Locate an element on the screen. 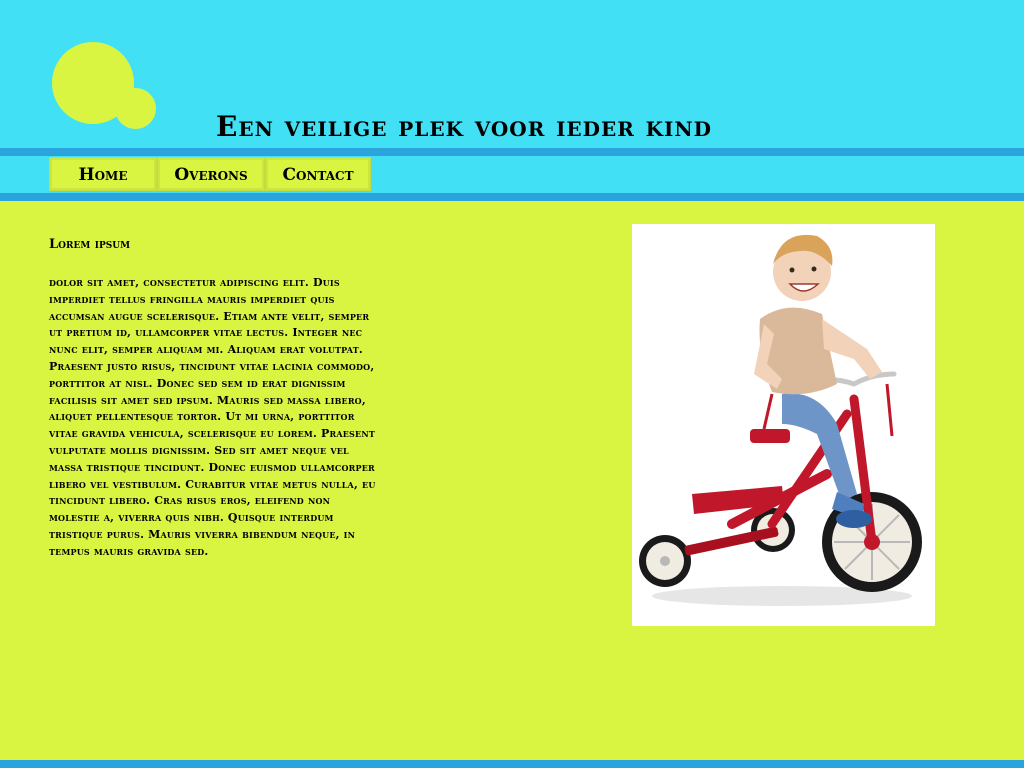 This screenshot has height=768, width=1024. header-band-top is located at coordinates (512, 152).